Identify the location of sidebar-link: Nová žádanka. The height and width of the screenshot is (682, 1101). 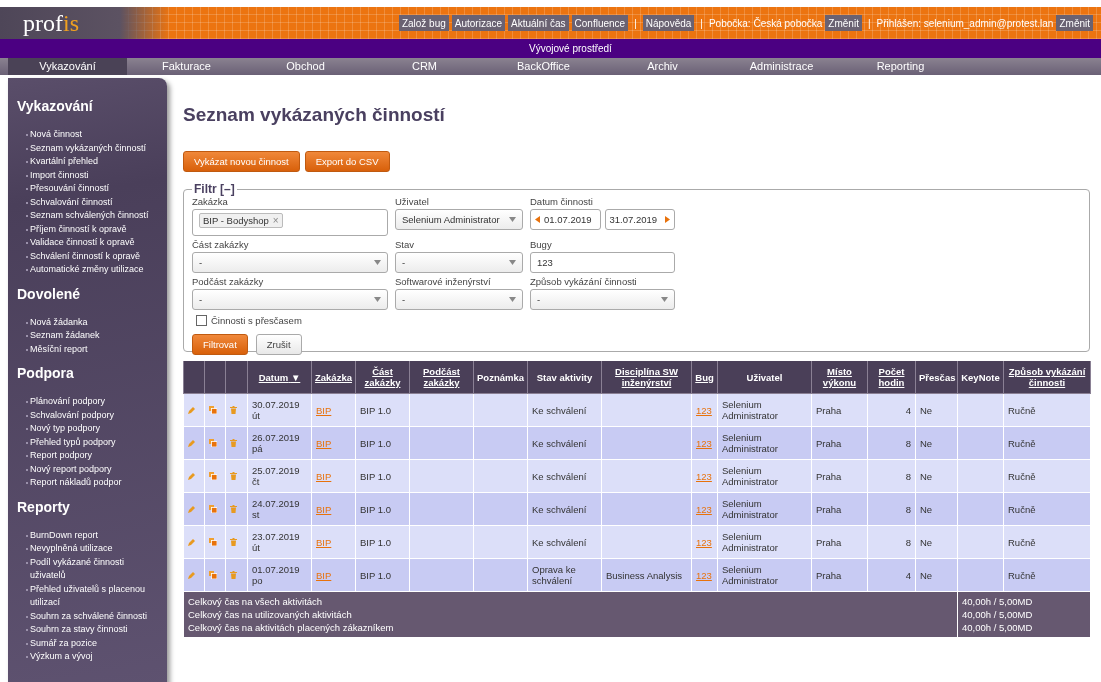
(85, 322).